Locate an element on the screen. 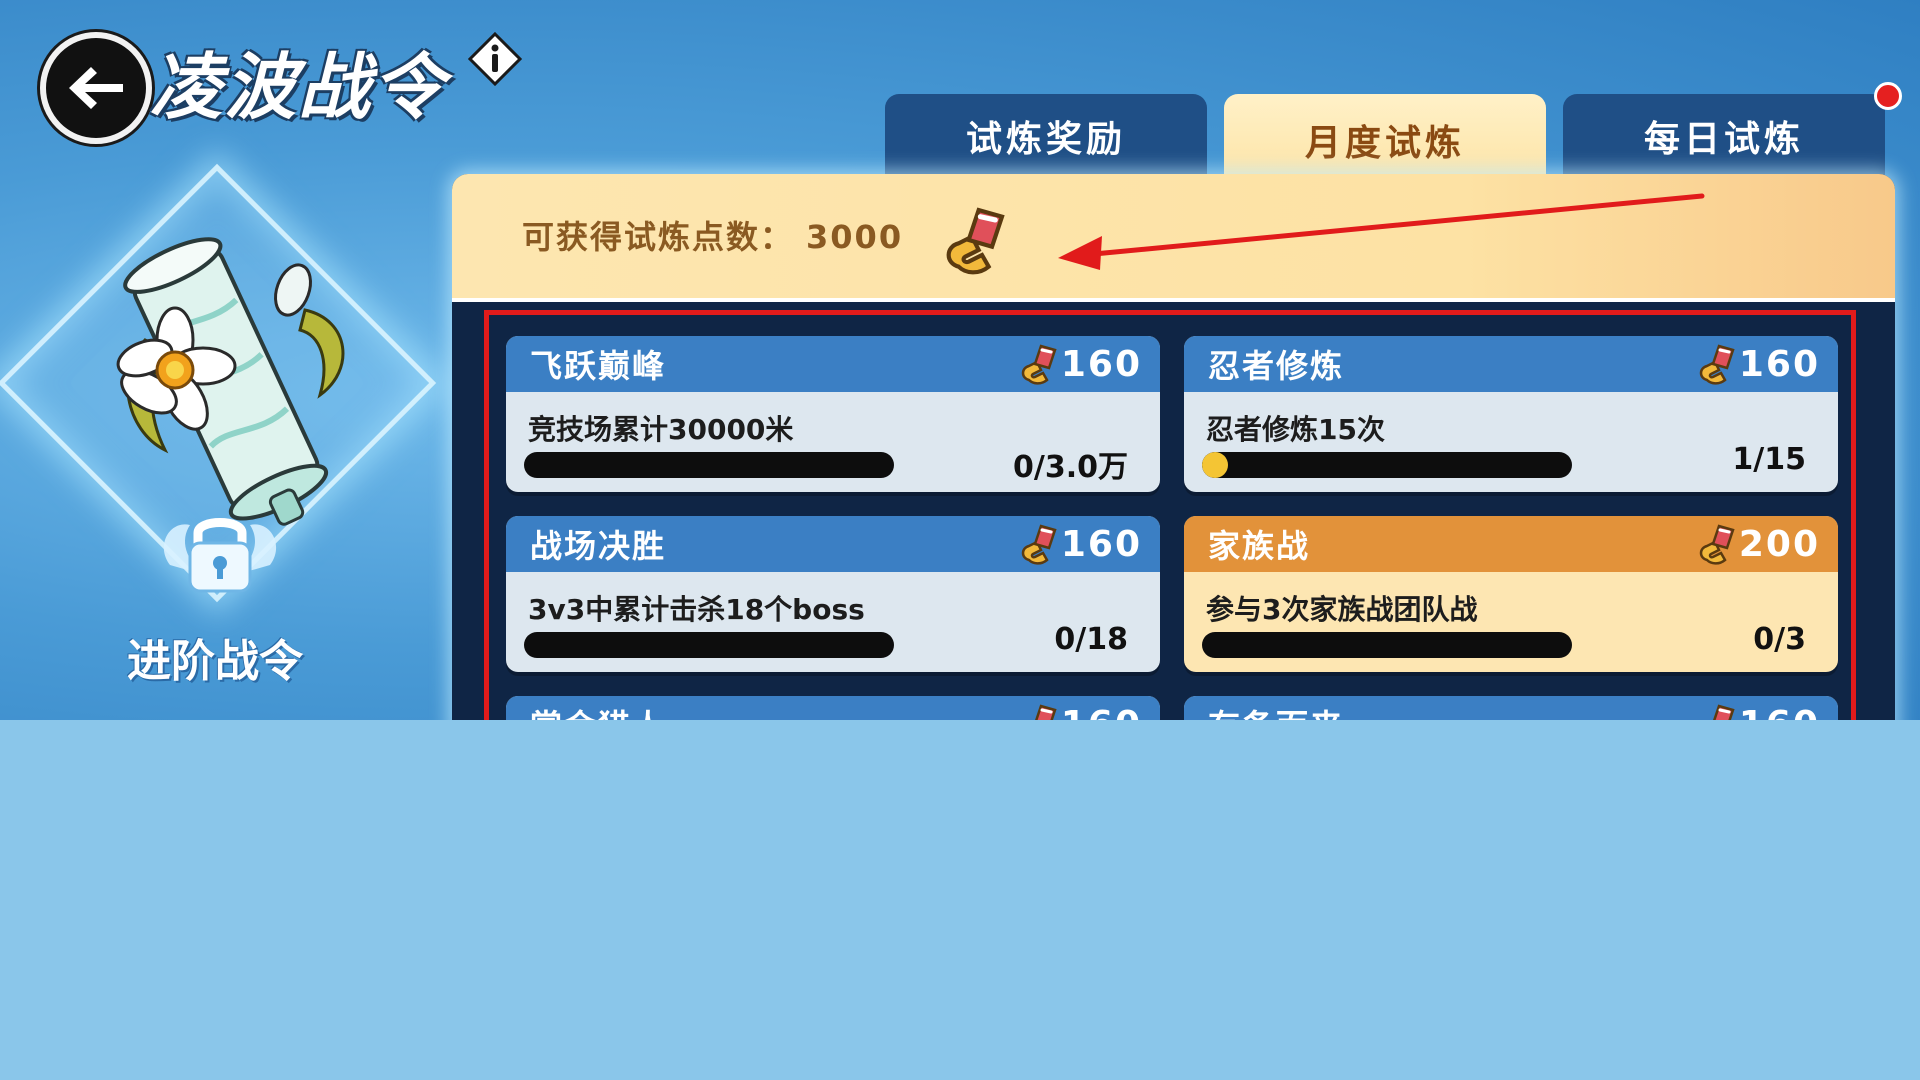 The height and width of the screenshot is (1080, 1920). tab-daily-trials: 每日试炼 is located at coordinates (1724, 136).